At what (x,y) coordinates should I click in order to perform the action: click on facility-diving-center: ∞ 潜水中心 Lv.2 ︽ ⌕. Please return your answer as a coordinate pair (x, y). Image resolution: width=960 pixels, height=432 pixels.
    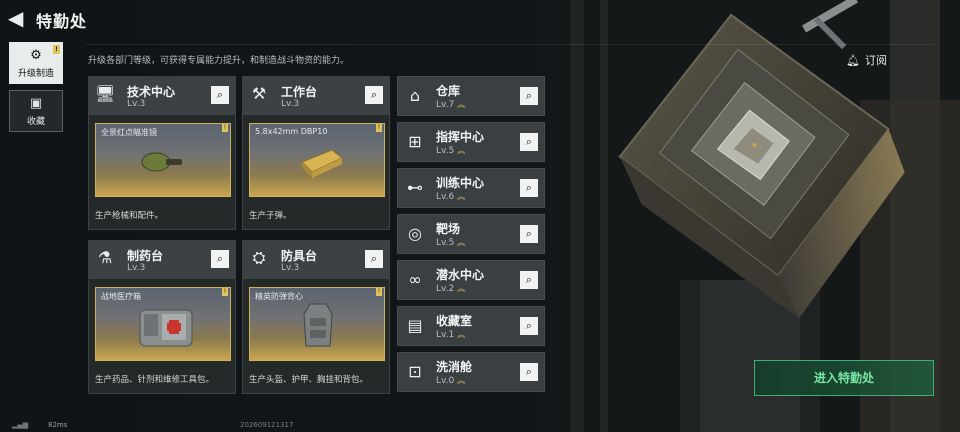
    Looking at the image, I should click on (471, 280).